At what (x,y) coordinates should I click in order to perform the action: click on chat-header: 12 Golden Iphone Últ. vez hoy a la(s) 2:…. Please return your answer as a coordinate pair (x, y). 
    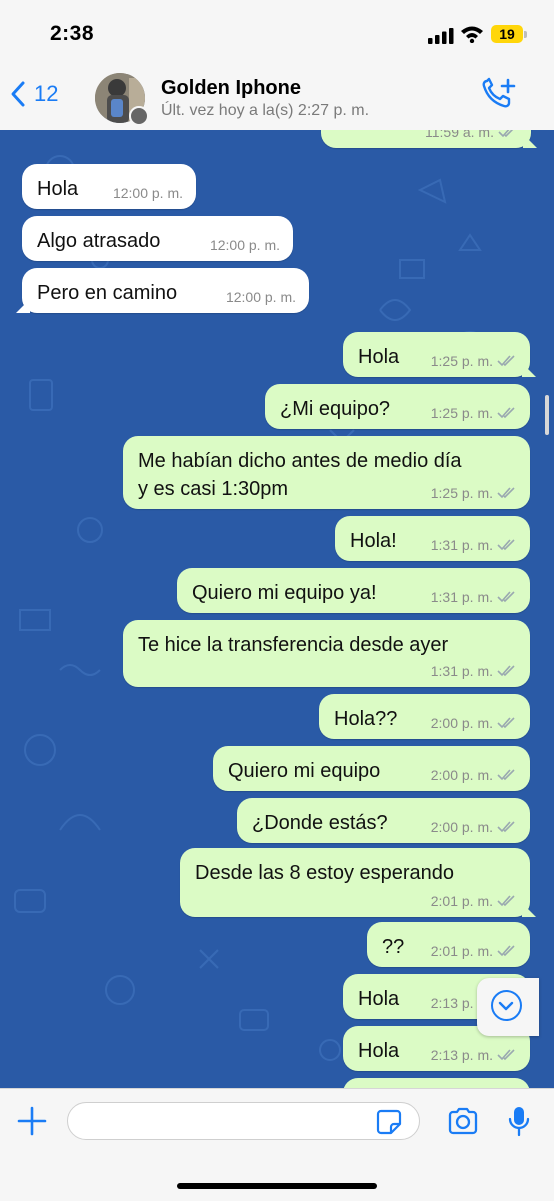
    Looking at the image, I should click on (277, 96).